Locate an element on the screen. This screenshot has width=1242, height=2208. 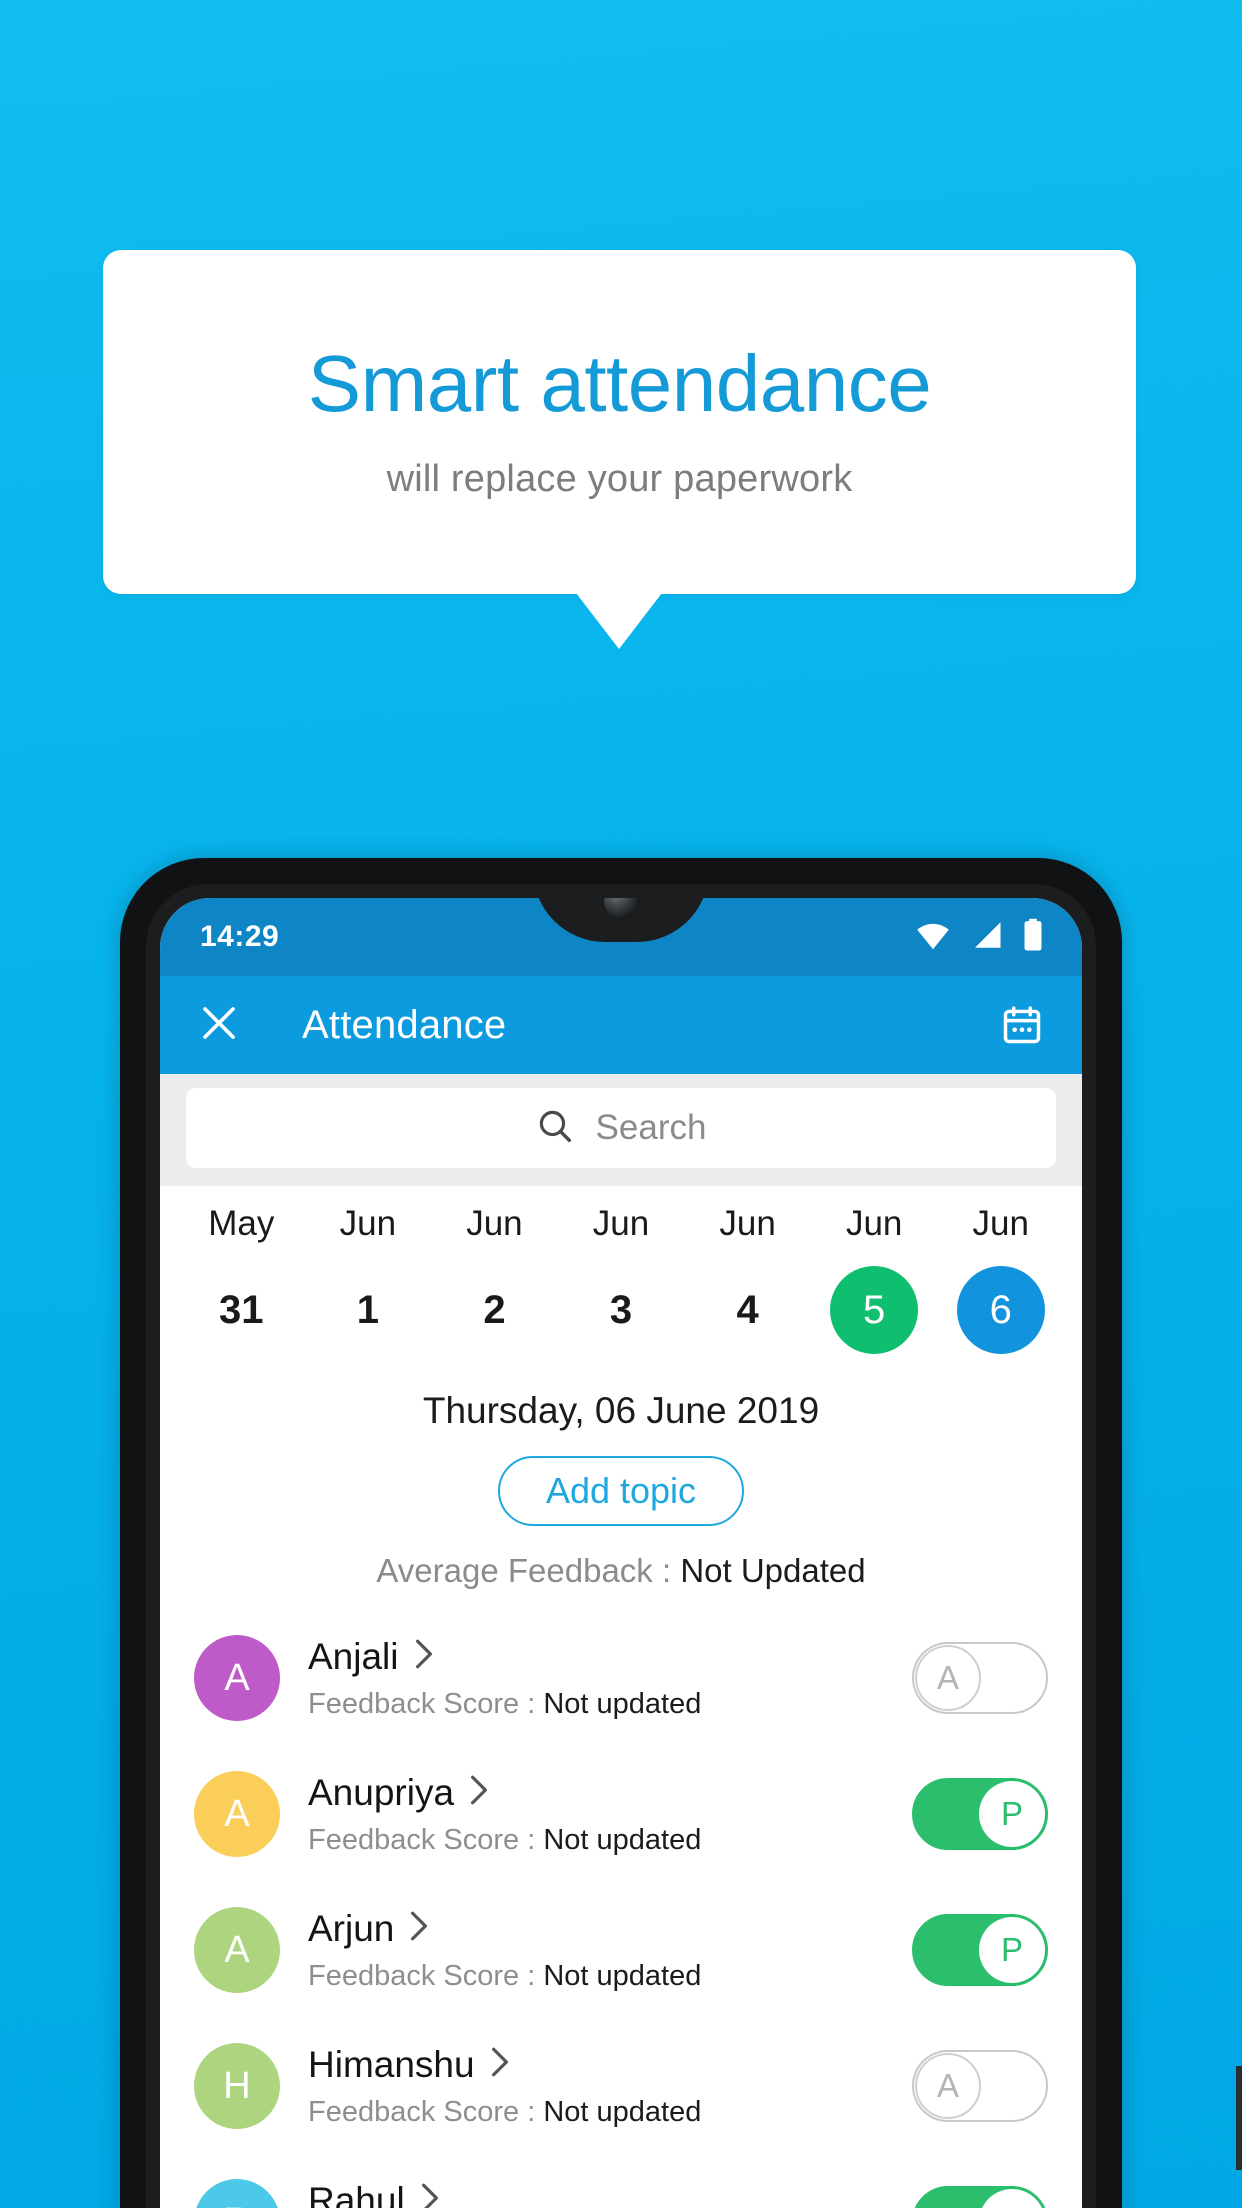
date-cell-5: Jun 5 is located at coordinates (874, 1279).